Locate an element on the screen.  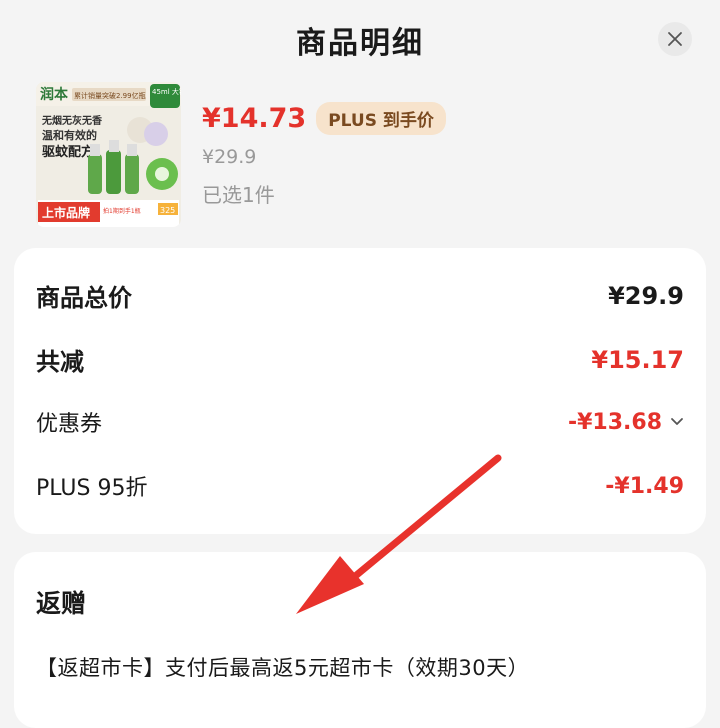
gift-description: 【返超市卡】支付后最高返5元超市卡（效期30天） is located at coordinates (283, 668).